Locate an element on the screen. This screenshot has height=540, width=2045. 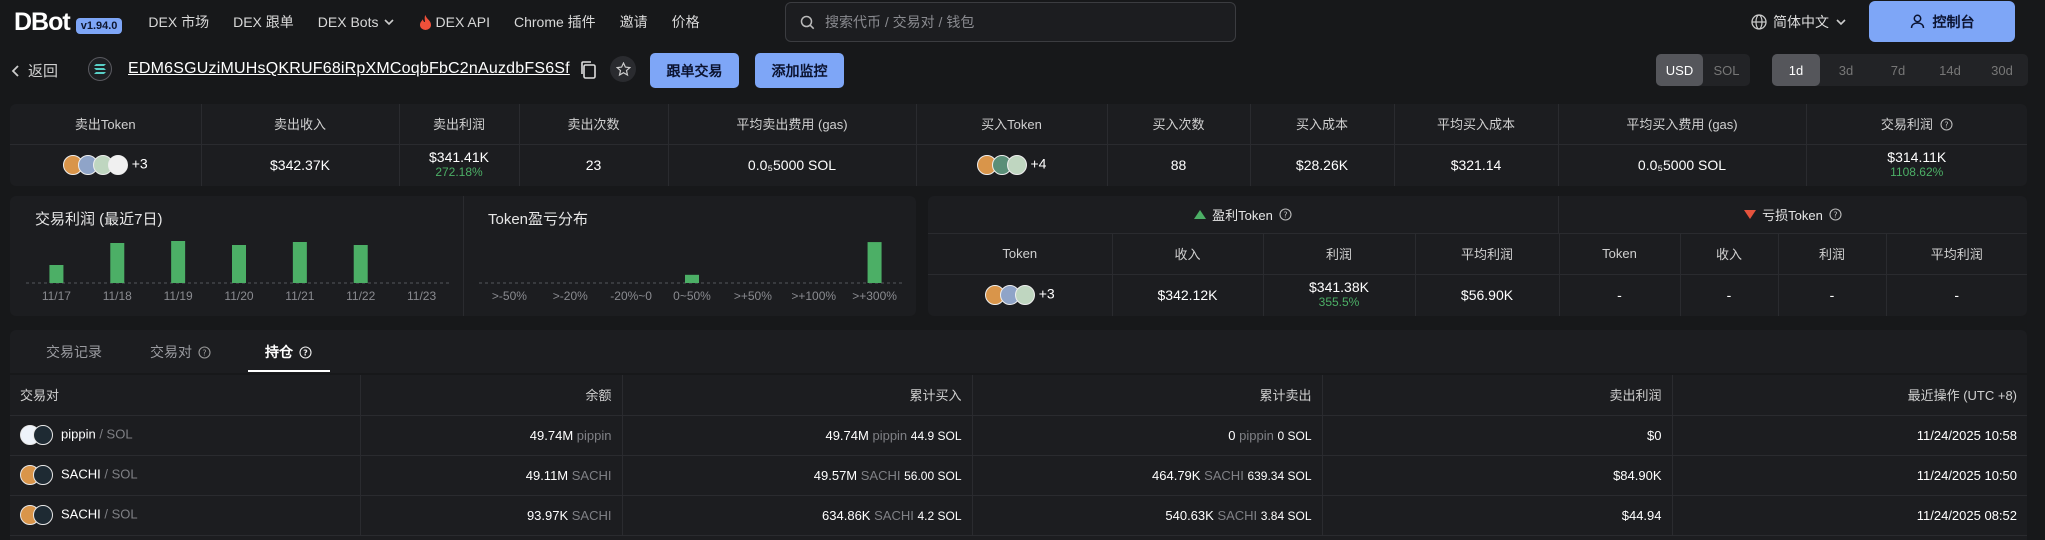
tab-trading-pairs: 交易对 ? is located at coordinates (180, 352).